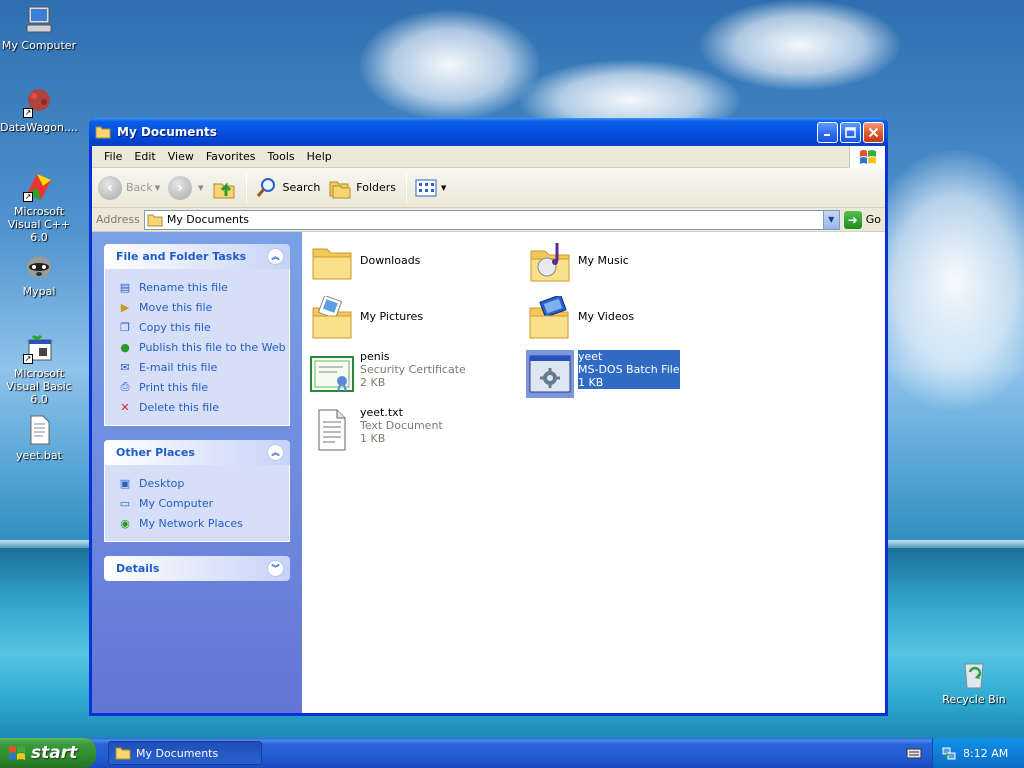  What do you see at coordinates (125, 287) in the screenshot?
I see `rename-icon: ▤` at bounding box center [125, 287].